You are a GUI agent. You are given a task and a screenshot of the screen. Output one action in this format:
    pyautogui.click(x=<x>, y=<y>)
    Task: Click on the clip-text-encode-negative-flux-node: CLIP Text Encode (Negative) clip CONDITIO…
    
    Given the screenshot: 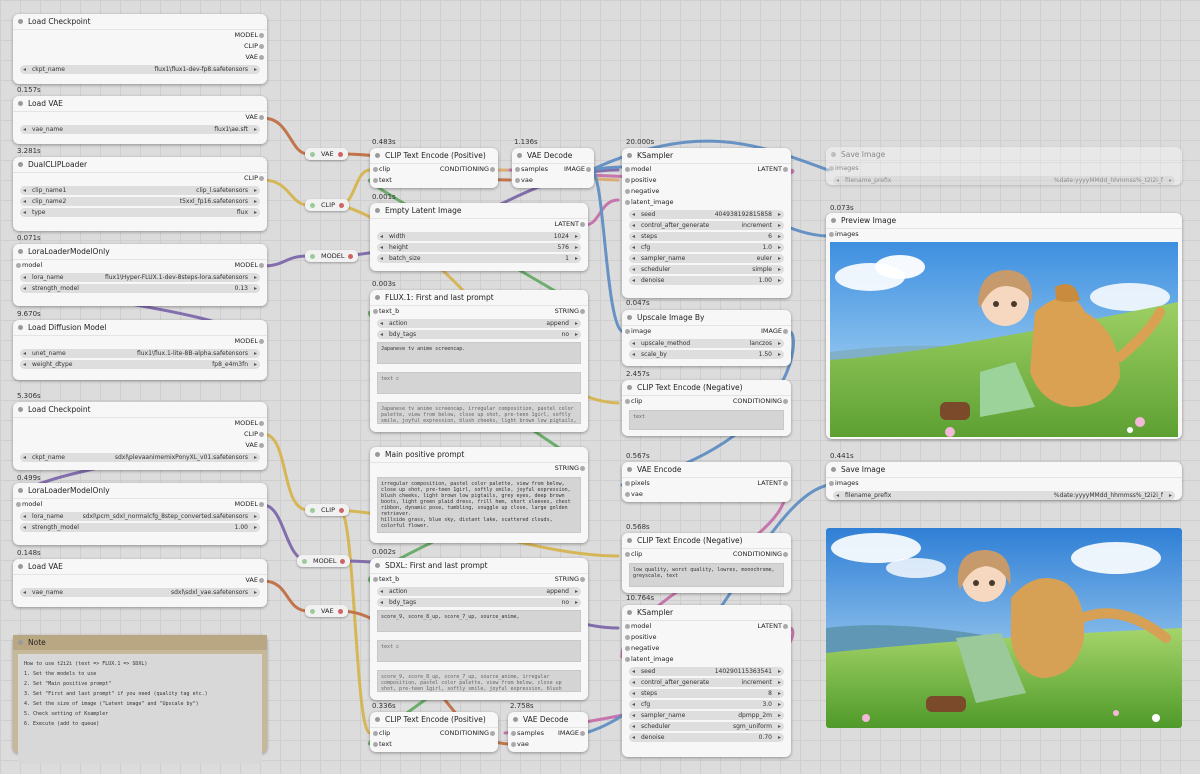 What is the action you would take?
    pyautogui.click(x=706, y=408)
    